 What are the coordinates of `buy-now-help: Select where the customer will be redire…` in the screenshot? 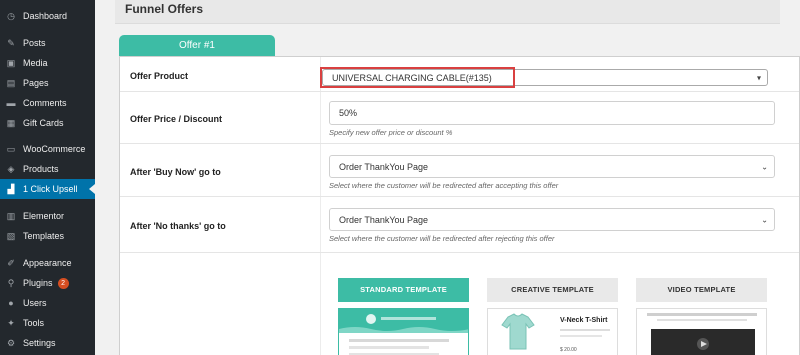 It's located at (444, 185).